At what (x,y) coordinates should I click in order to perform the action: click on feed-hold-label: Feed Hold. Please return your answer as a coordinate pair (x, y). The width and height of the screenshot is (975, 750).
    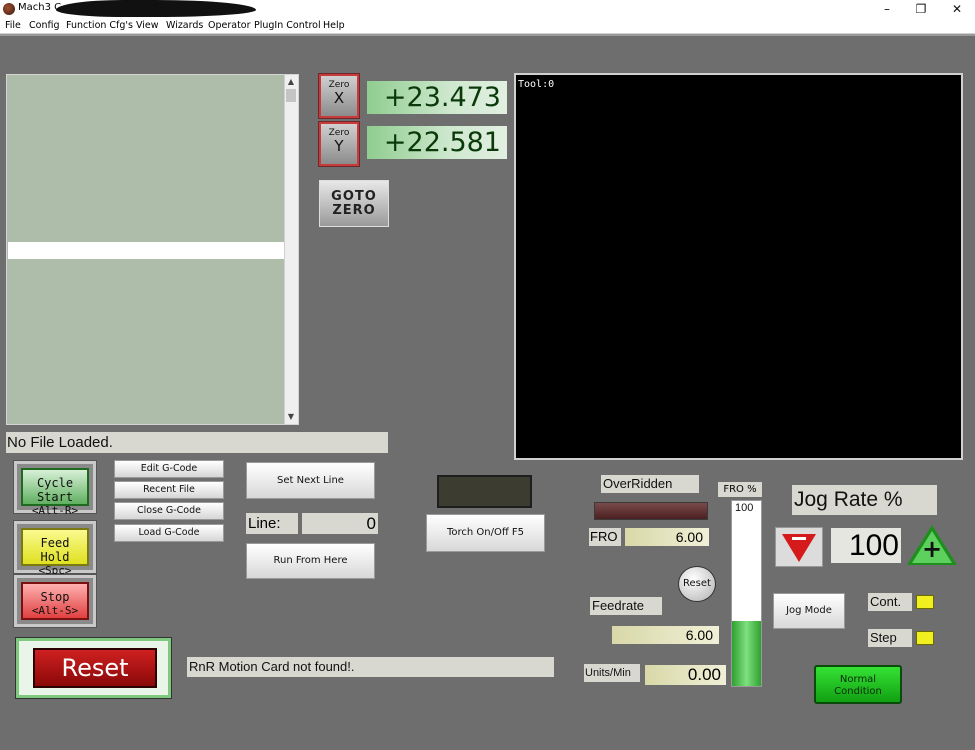
    Looking at the image, I should click on (55, 550).